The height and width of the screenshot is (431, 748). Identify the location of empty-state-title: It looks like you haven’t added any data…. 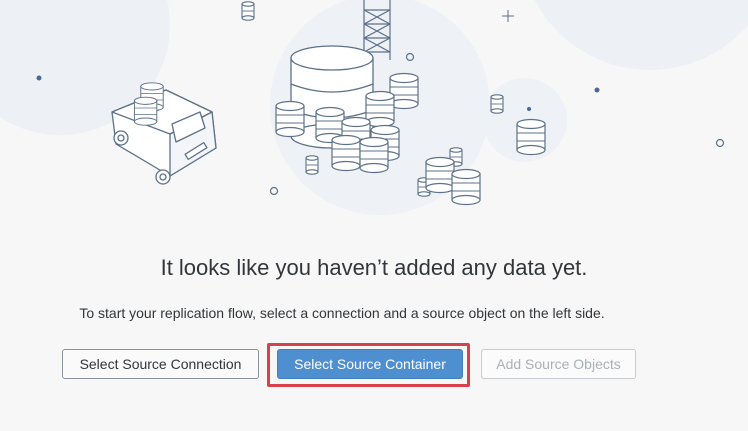
(374, 267).